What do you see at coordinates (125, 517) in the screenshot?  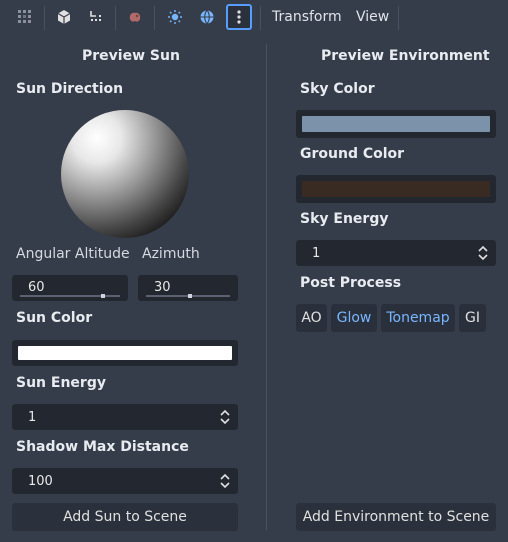 I see `add-sun-button: Add Sun to Scene` at bounding box center [125, 517].